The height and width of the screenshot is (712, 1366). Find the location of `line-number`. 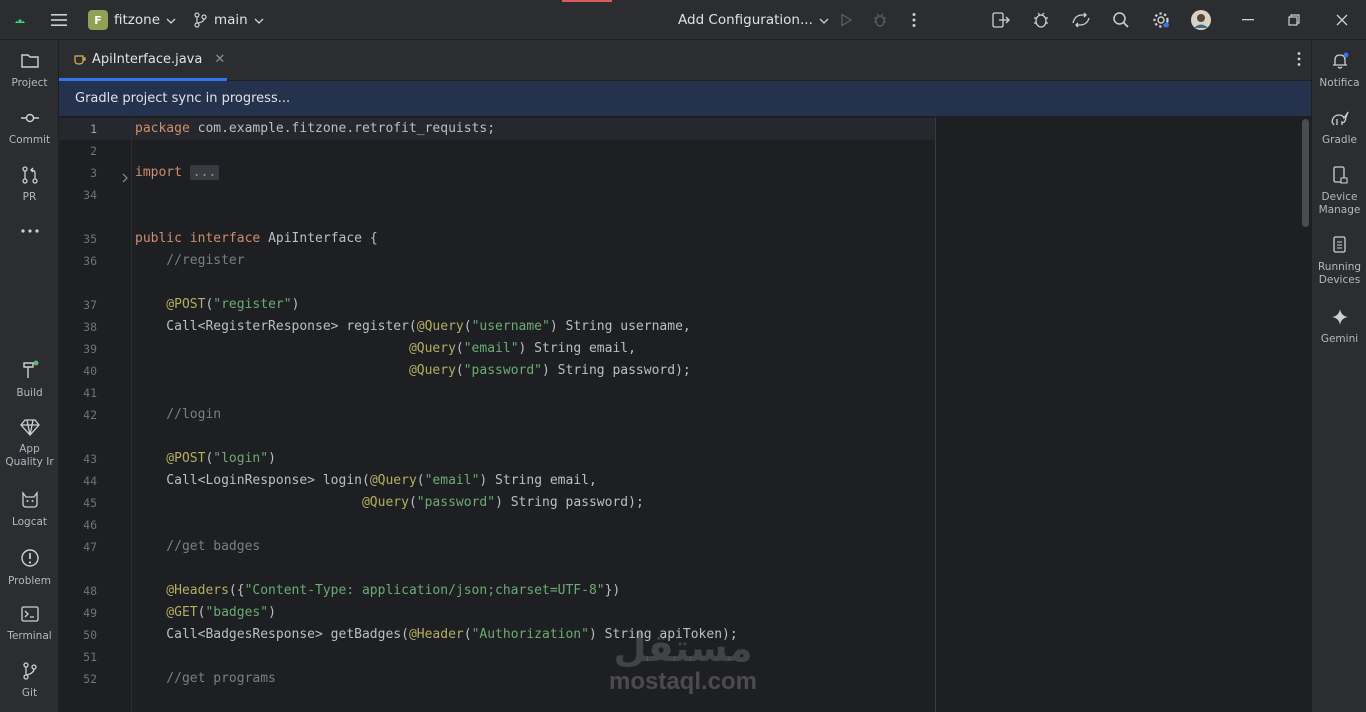

line-number is located at coordinates (78, 437).